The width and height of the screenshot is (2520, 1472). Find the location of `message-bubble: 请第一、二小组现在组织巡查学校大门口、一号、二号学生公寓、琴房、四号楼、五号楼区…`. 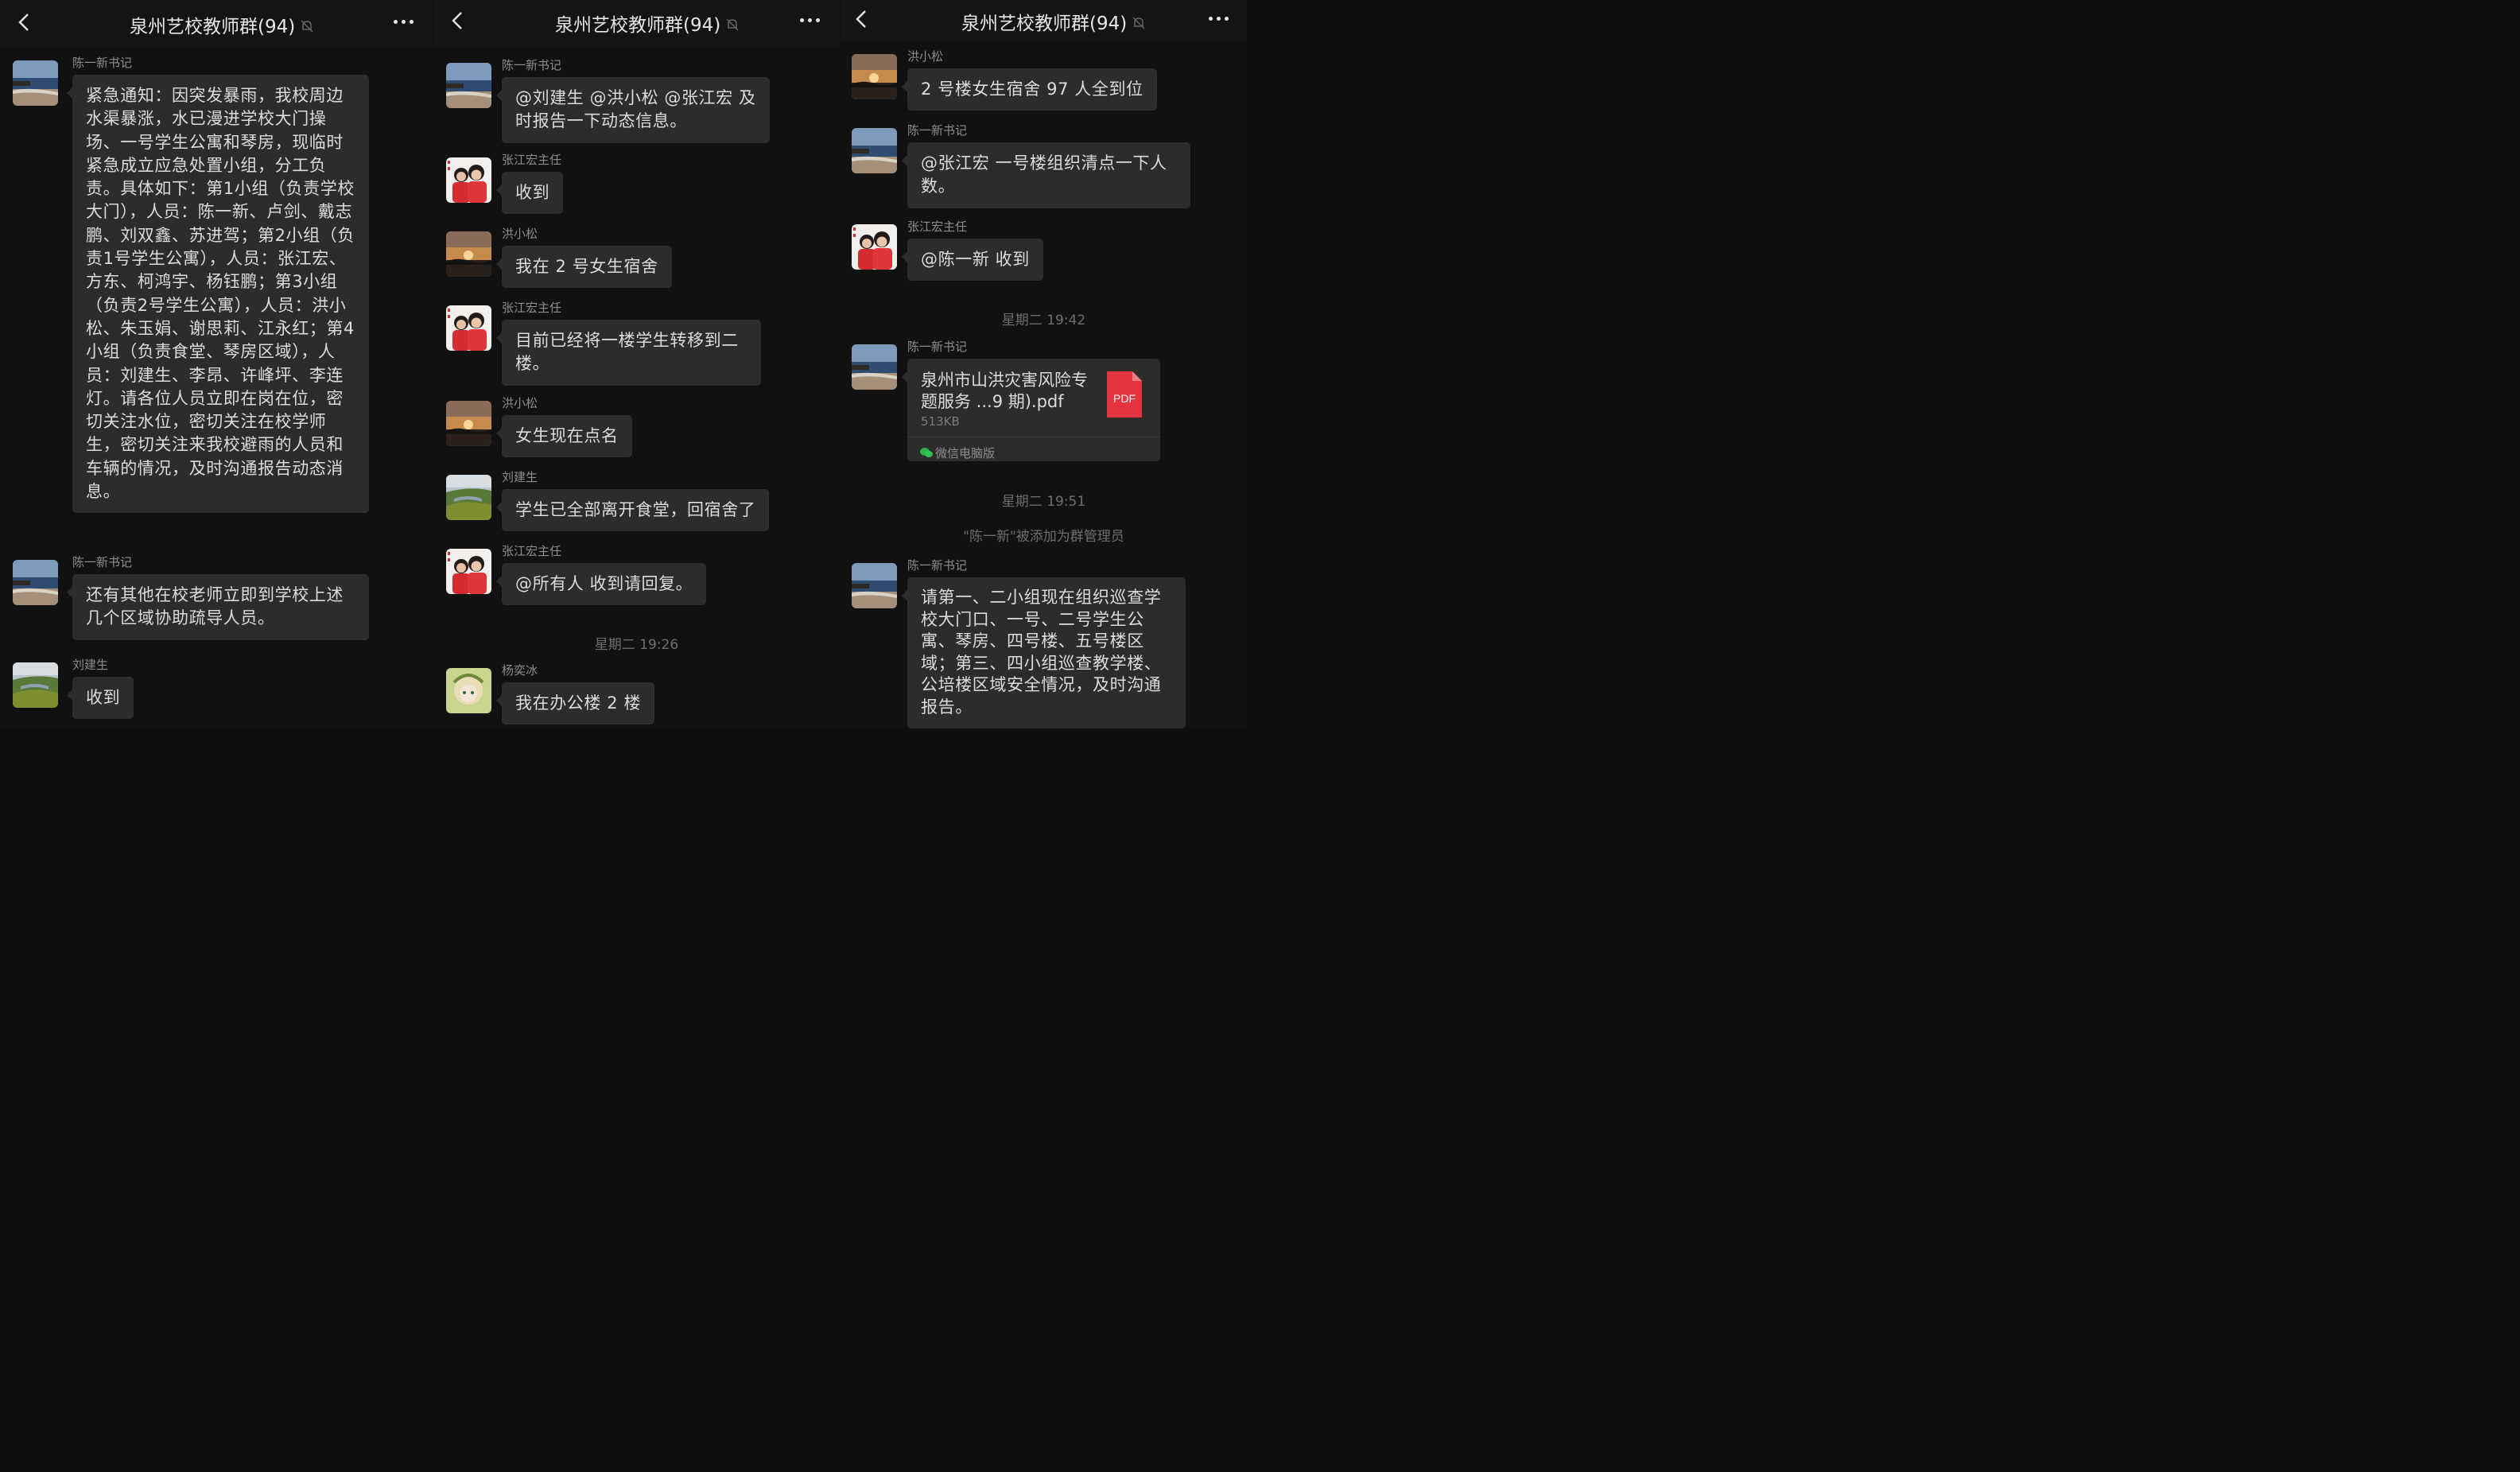

message-bubble: 请第一、二小组现在组织巡查学校大门口、一号、二号学生公寓、琴房、四号楼、五号楼区… is located at coordinates (1044, 652).